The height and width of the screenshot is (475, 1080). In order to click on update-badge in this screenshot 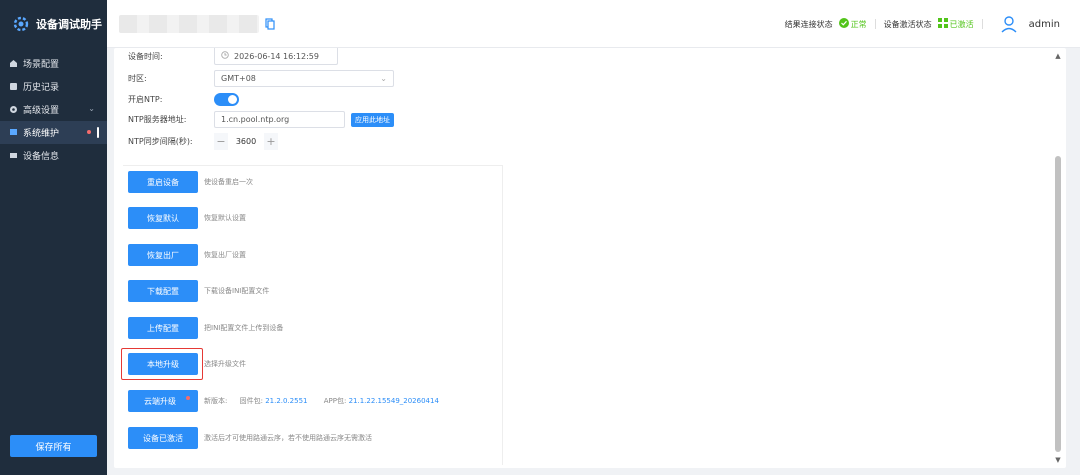, I will do `click(188, 398)`.